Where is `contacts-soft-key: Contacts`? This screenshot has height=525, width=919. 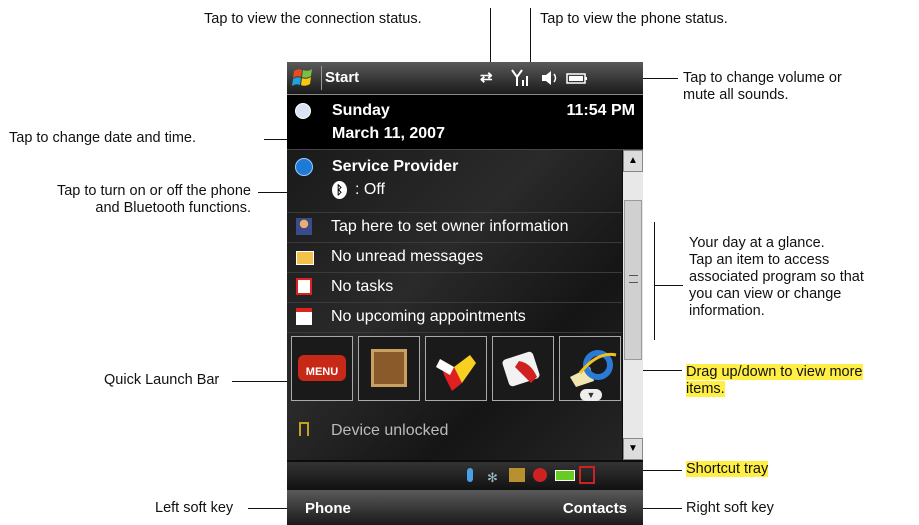
contacts-soft-key: Contacts is located at coordinates (595, 508).